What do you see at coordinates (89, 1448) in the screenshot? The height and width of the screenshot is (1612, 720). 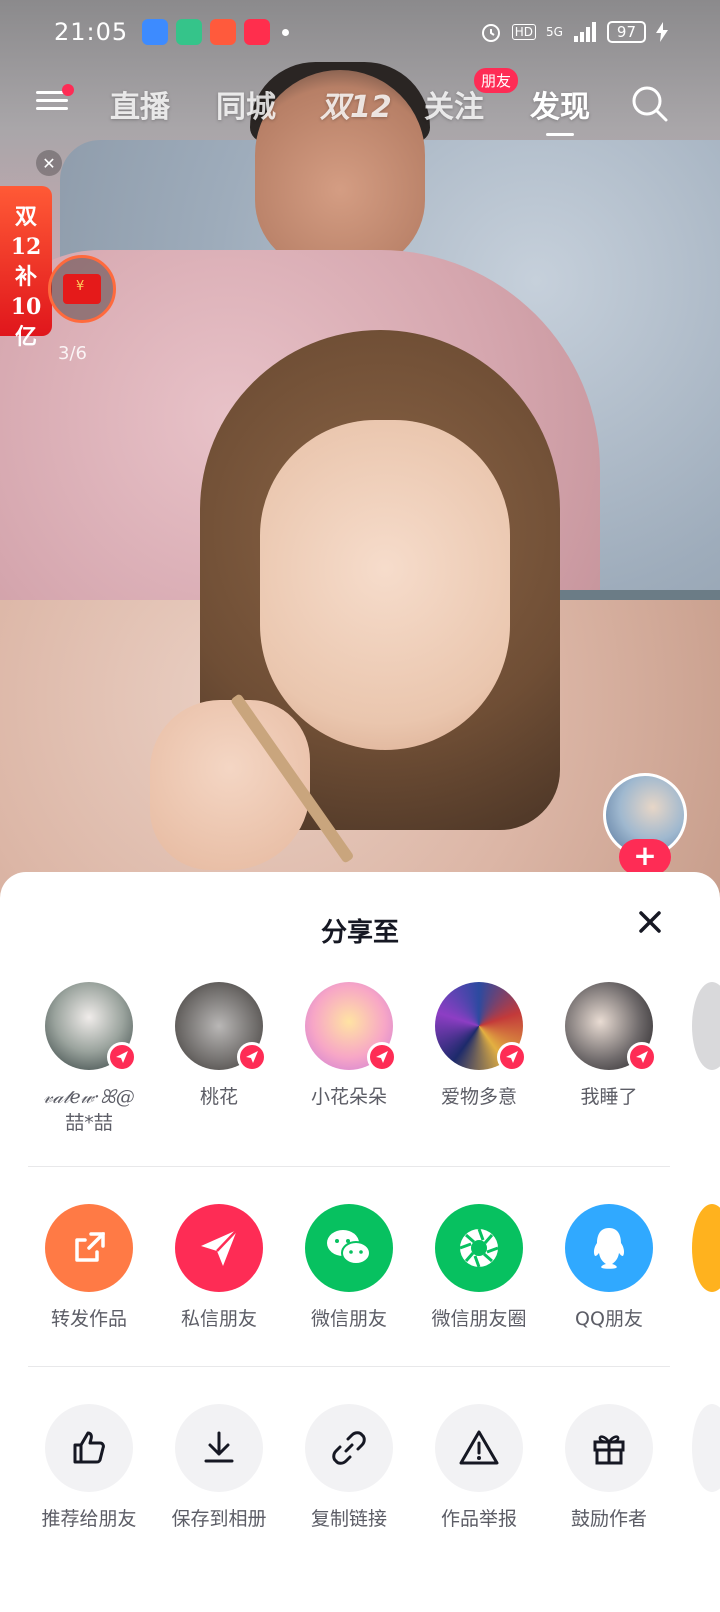 I see `thumbs-up-icon` at bounding box center [89, 1448].